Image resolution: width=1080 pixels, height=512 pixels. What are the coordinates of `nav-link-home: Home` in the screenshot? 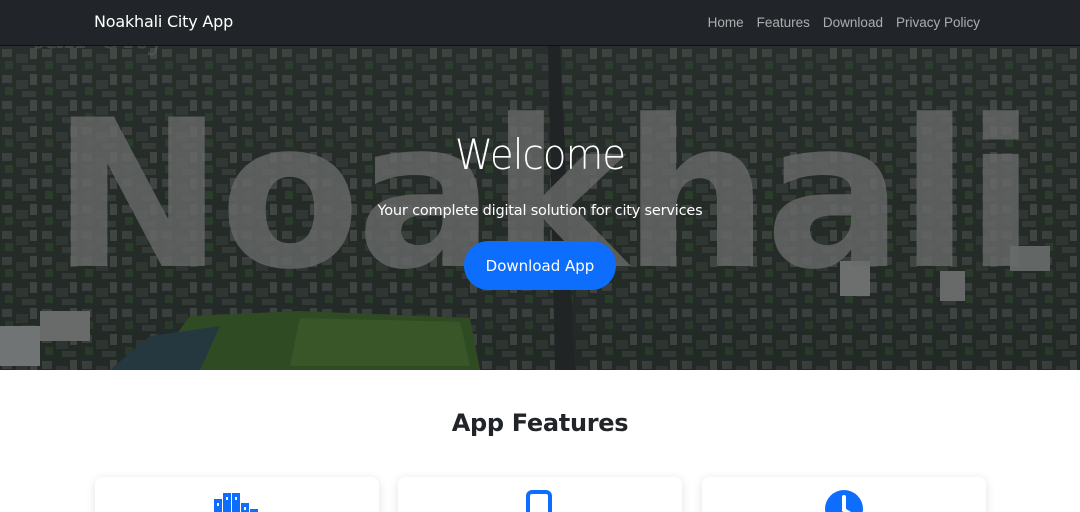 It's located at (726, 22).